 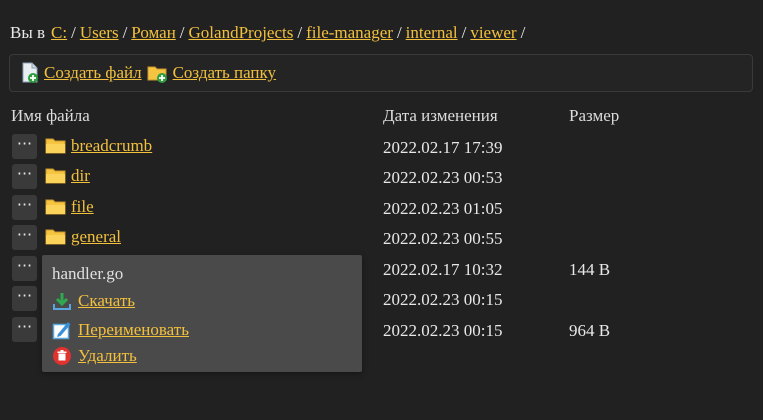 What do you see at coordinates (106, 301) in the screenshot?
I see `download-label: Скачать` at bounding box center [106, 301].